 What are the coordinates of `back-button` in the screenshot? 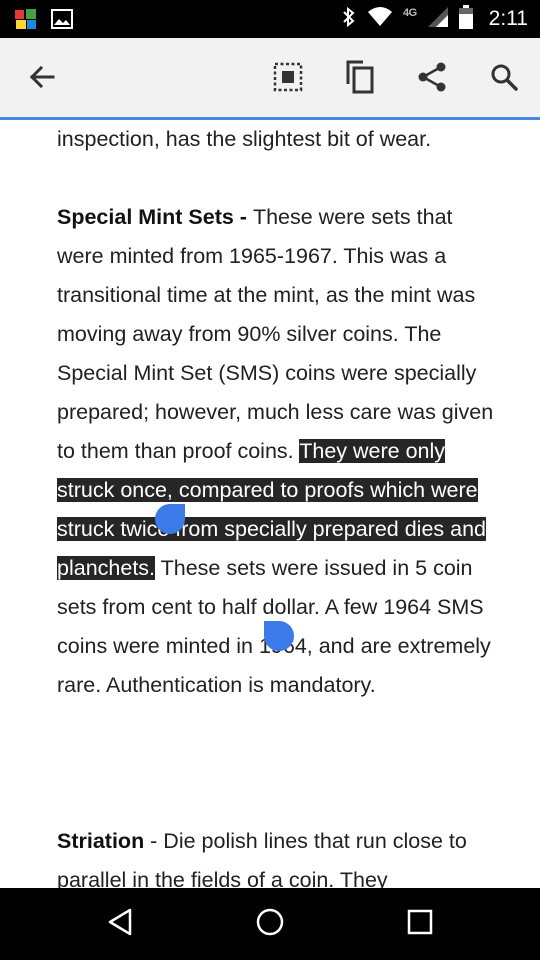 It's located at (42, 79).